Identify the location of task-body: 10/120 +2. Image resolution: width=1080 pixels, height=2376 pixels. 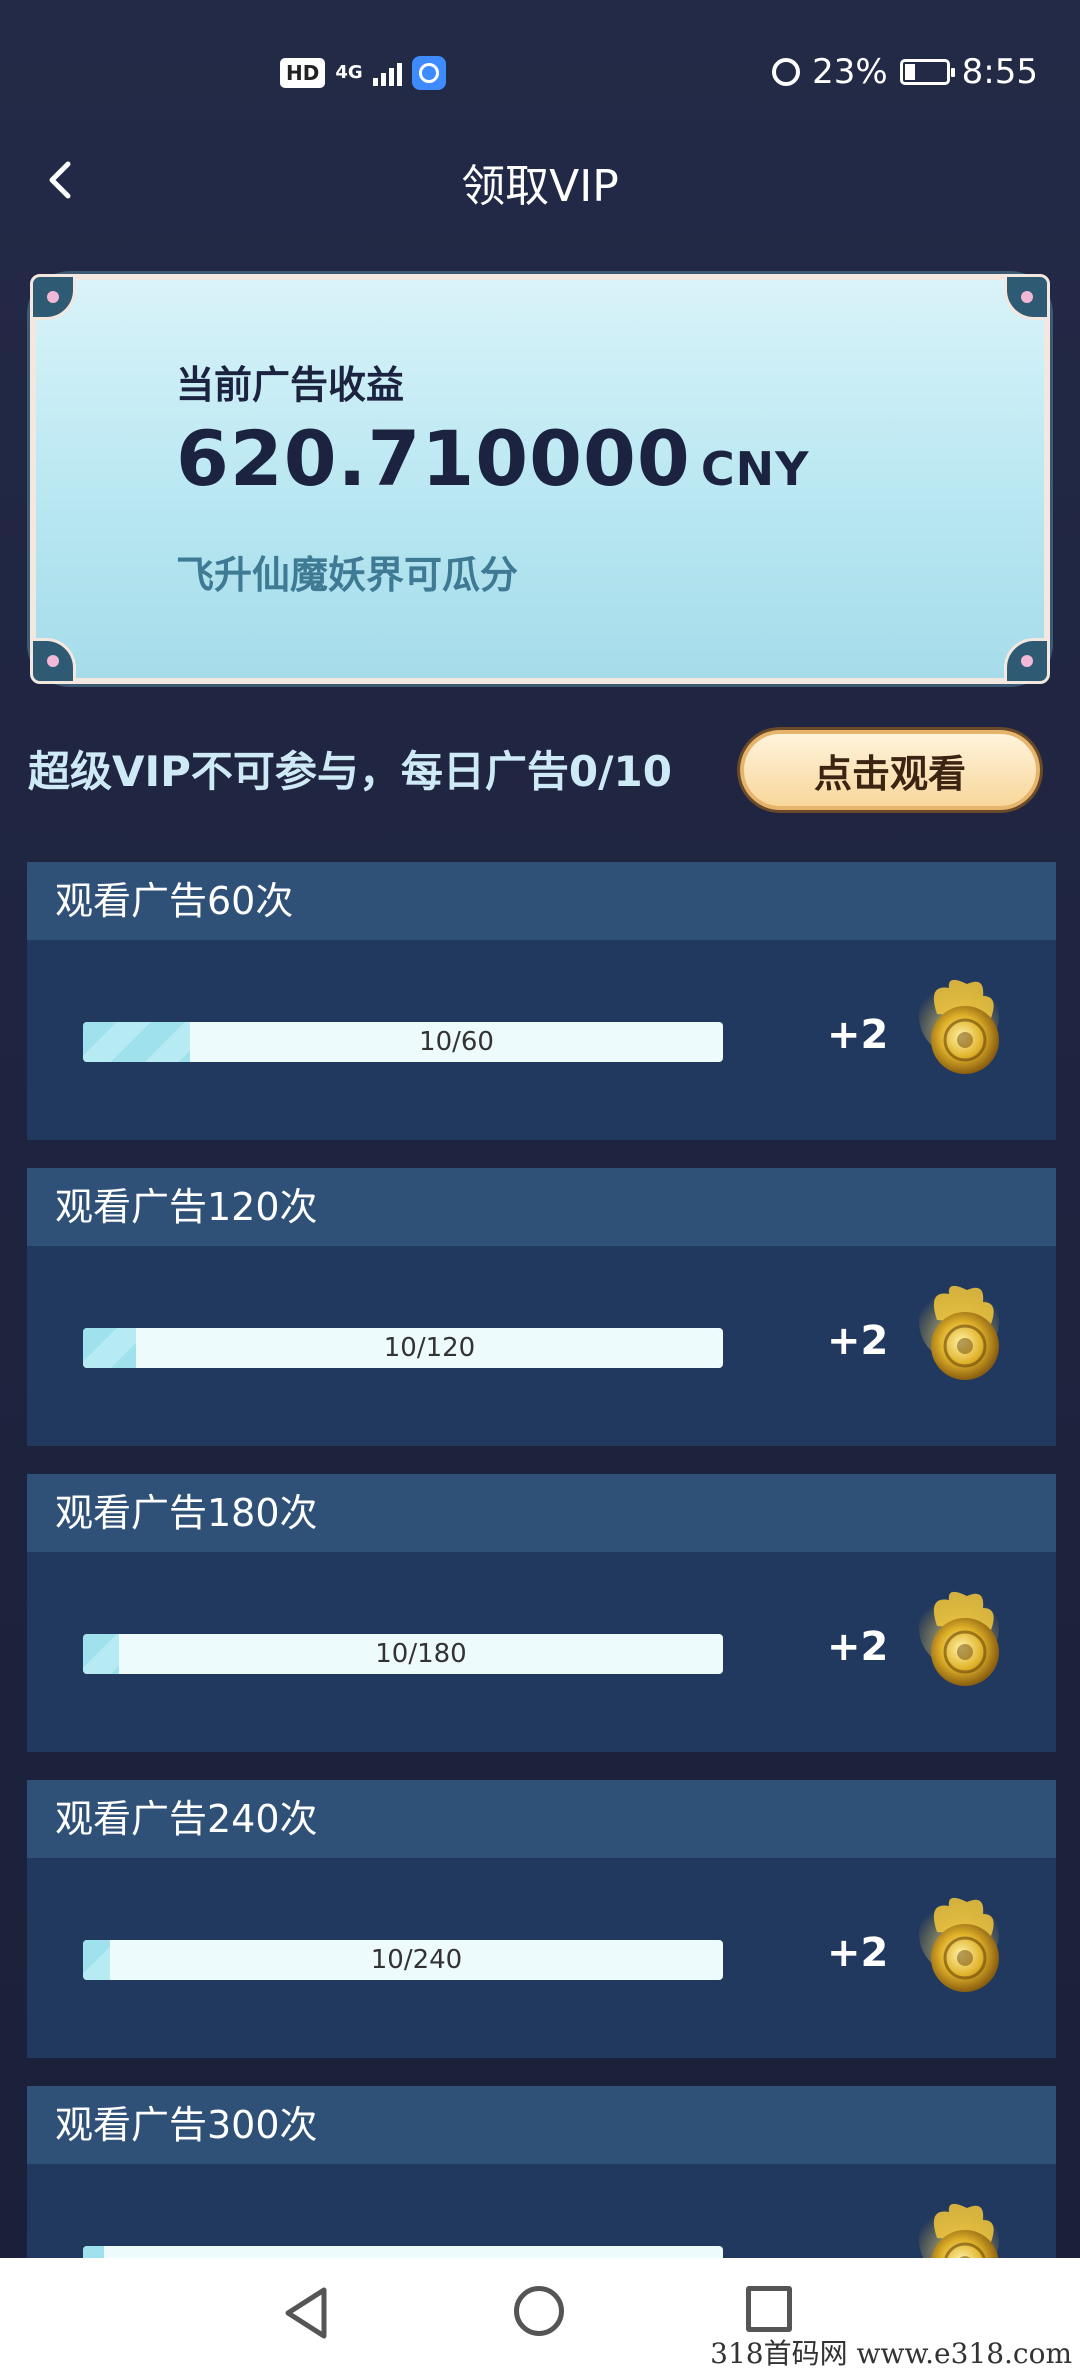
(541, 1345).